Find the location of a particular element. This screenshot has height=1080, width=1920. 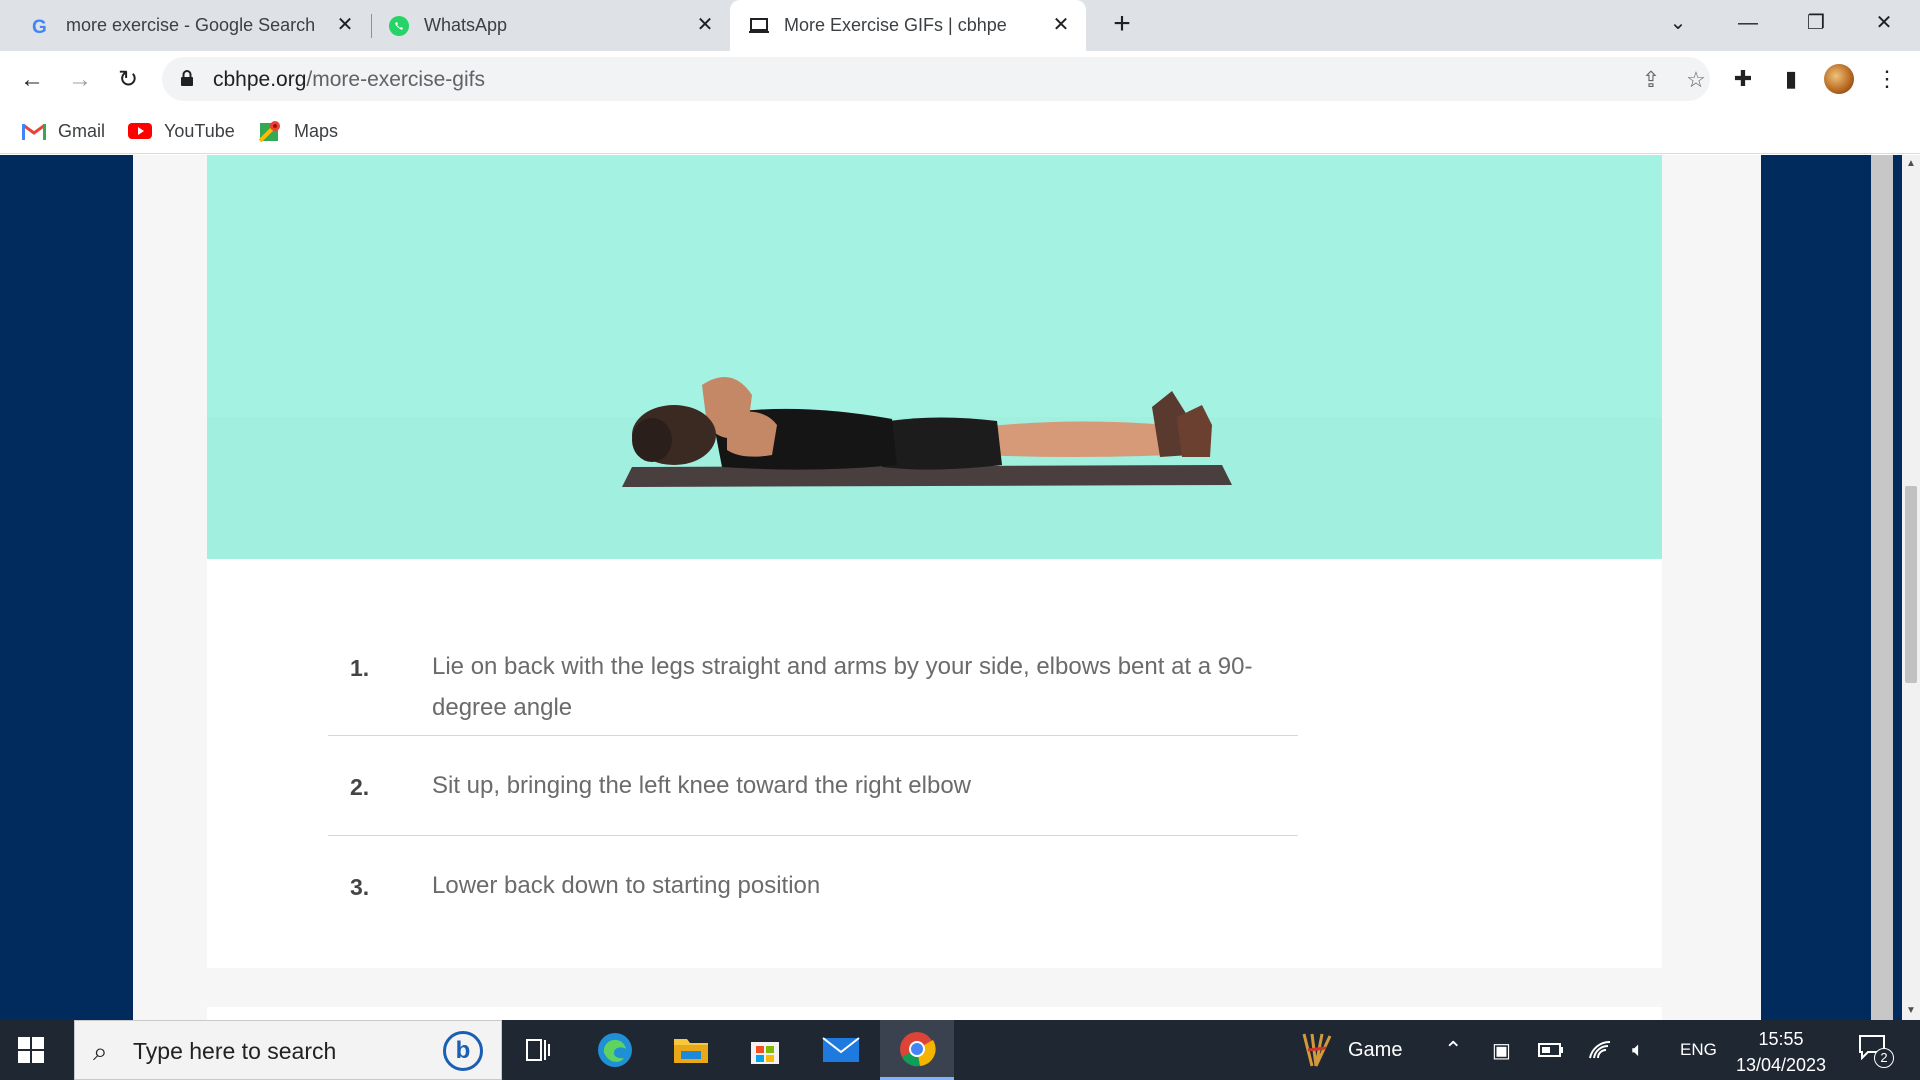

language-indicator: ENG is located at coordinates (1698, 1050).